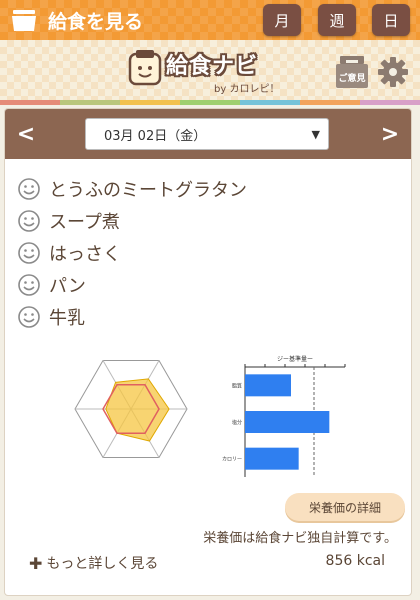 This screenshot has width=420, height=600. Describe the element at coordinates (67, 318) in the screenshot. I see `menu-item-name: 牛乳` at that location.